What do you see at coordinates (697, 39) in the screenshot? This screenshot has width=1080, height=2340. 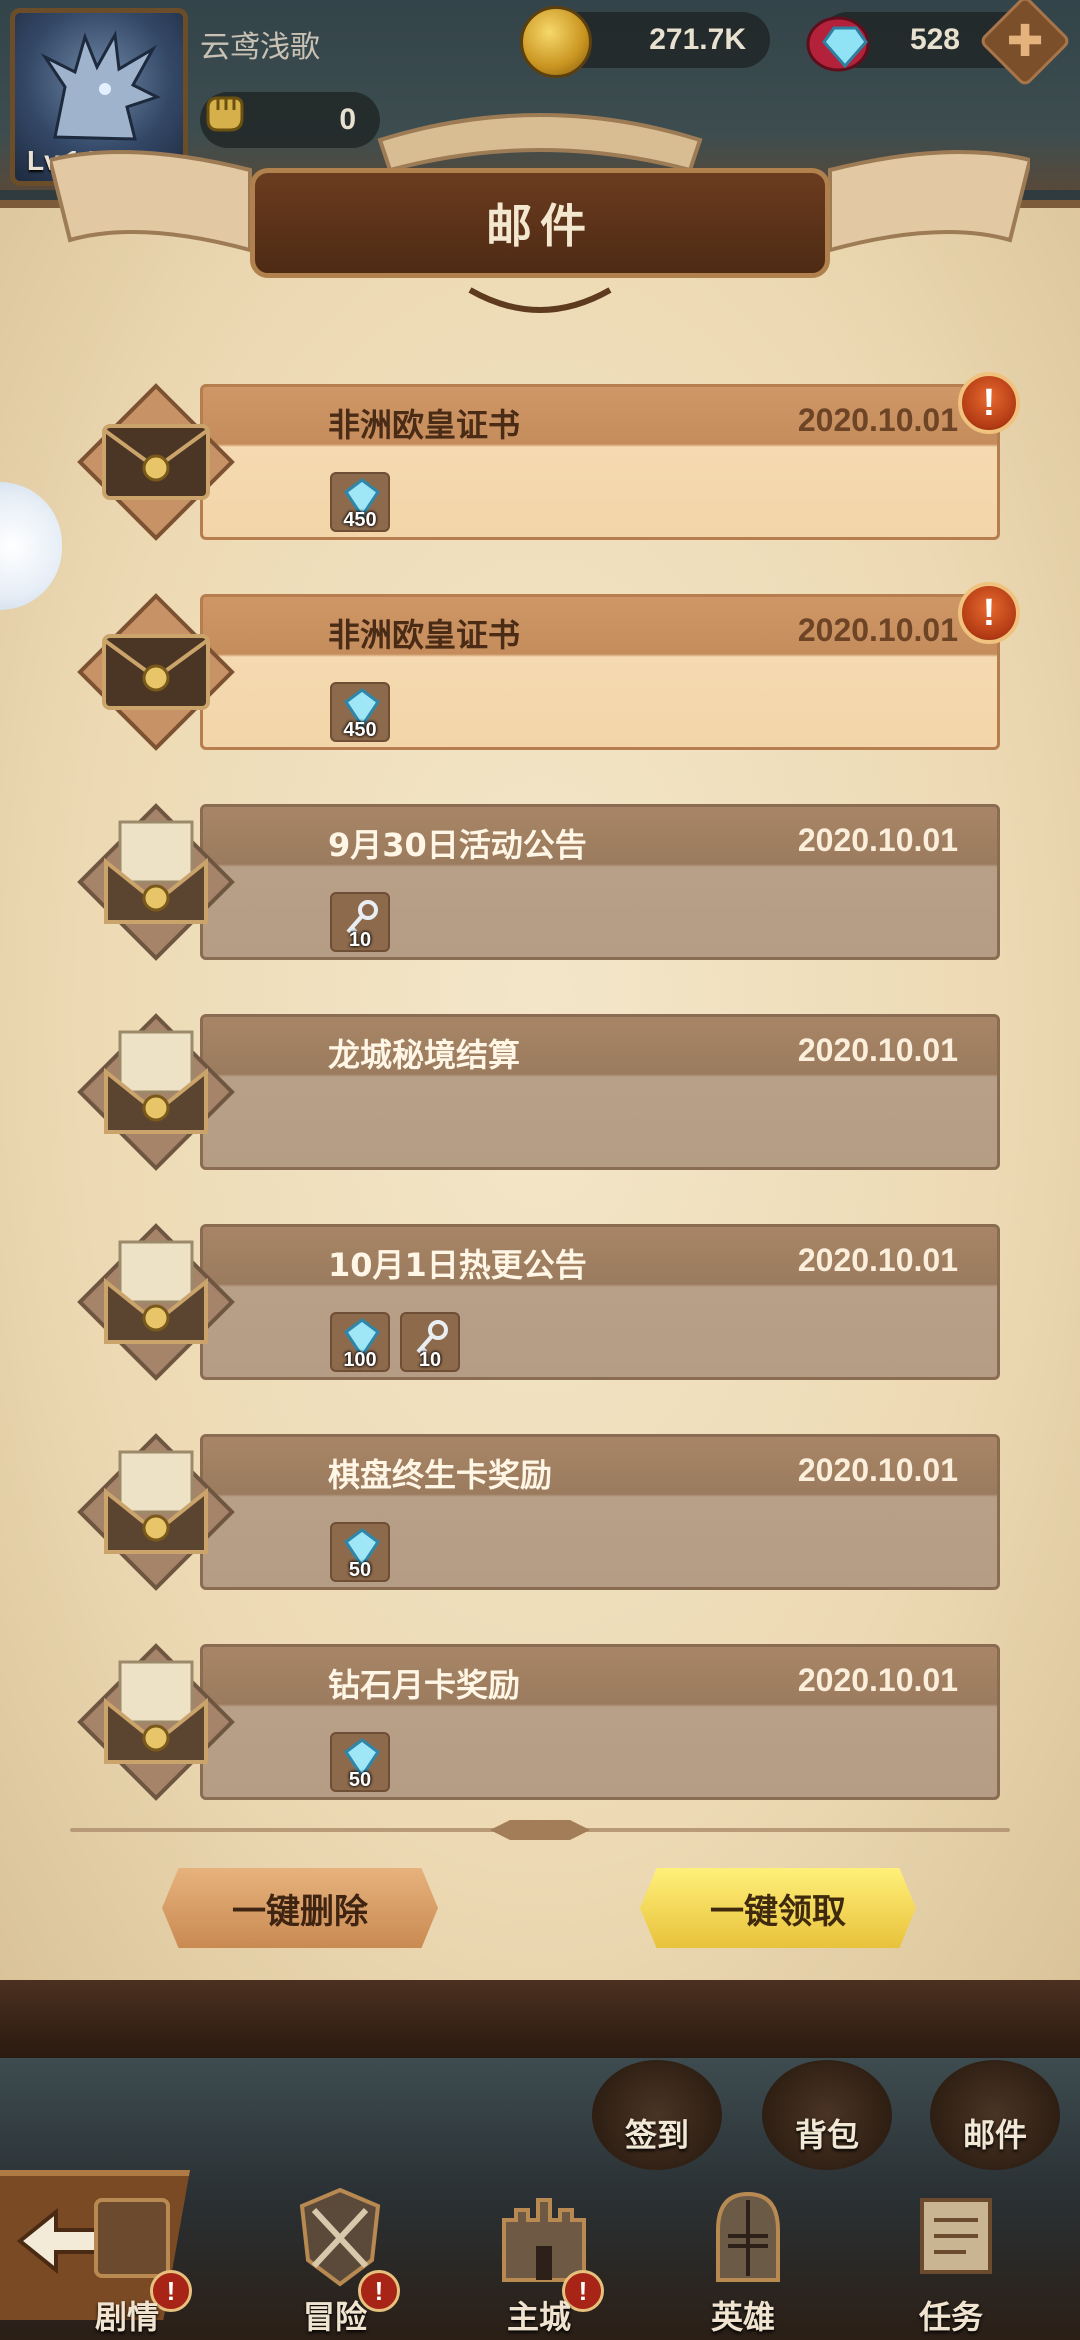 I see `gold-value: 271.7K` at bounding box center [697, 39].